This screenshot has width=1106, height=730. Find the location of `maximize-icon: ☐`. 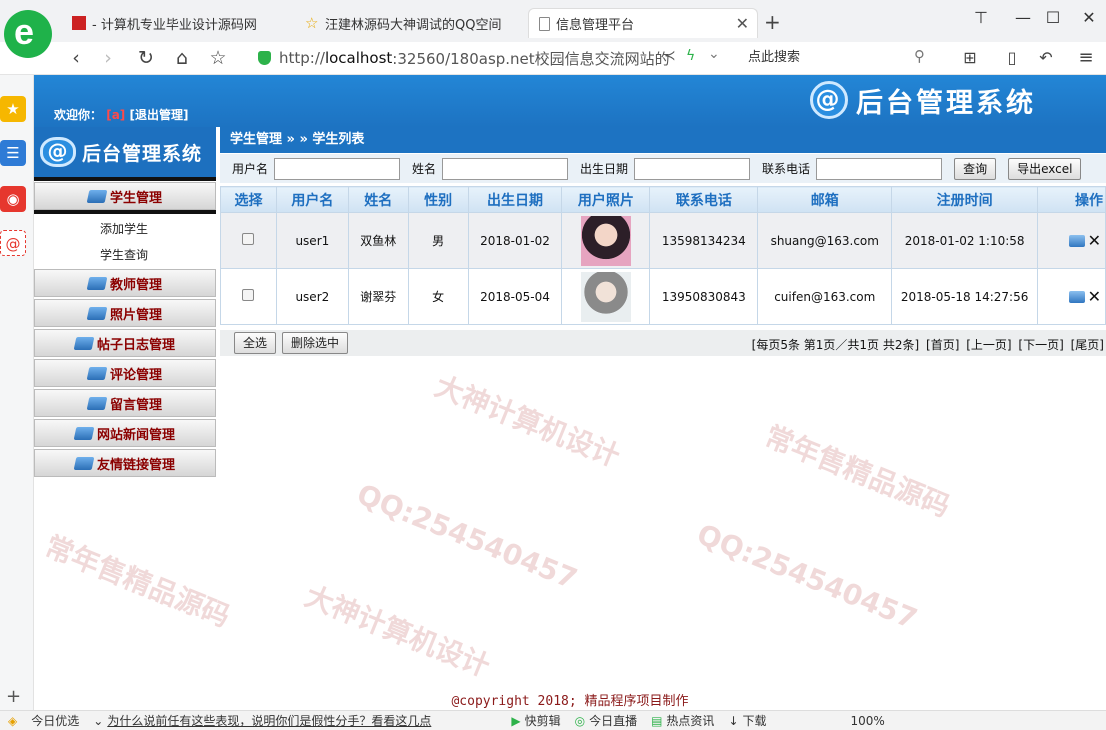

maximize-icon: ☐ is located at coordinates (1053, 19).